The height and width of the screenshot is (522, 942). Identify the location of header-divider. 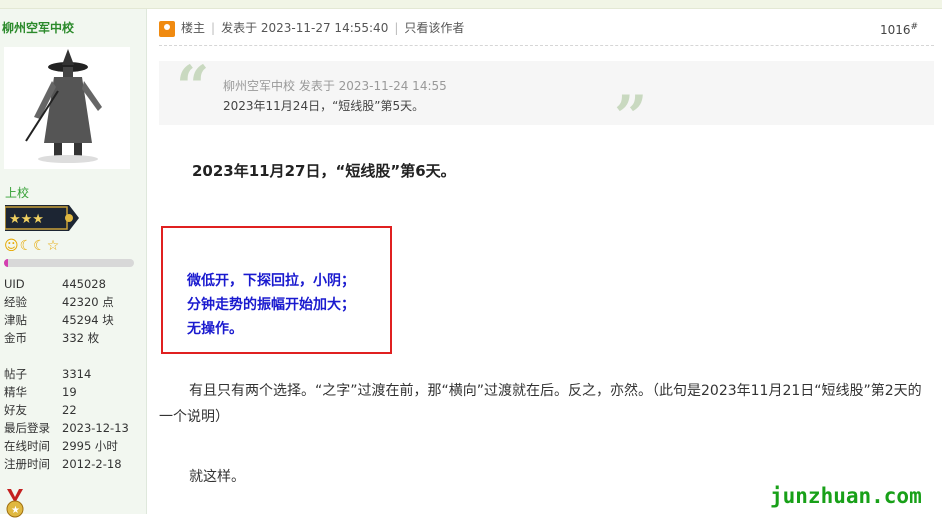
(546, 45).